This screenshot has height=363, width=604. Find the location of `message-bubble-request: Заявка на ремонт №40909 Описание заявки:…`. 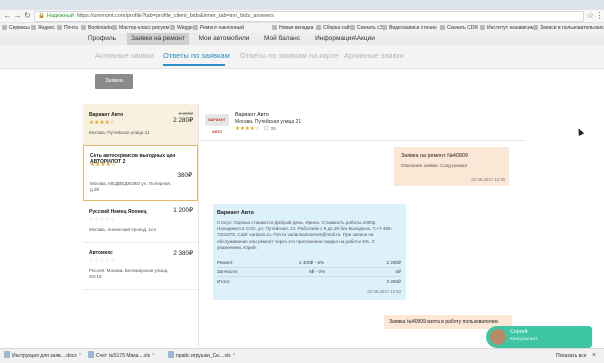

message-bubble-request: Заявка на ремонт №40909 Описание заявки:… is located at coordinates (451, 166).